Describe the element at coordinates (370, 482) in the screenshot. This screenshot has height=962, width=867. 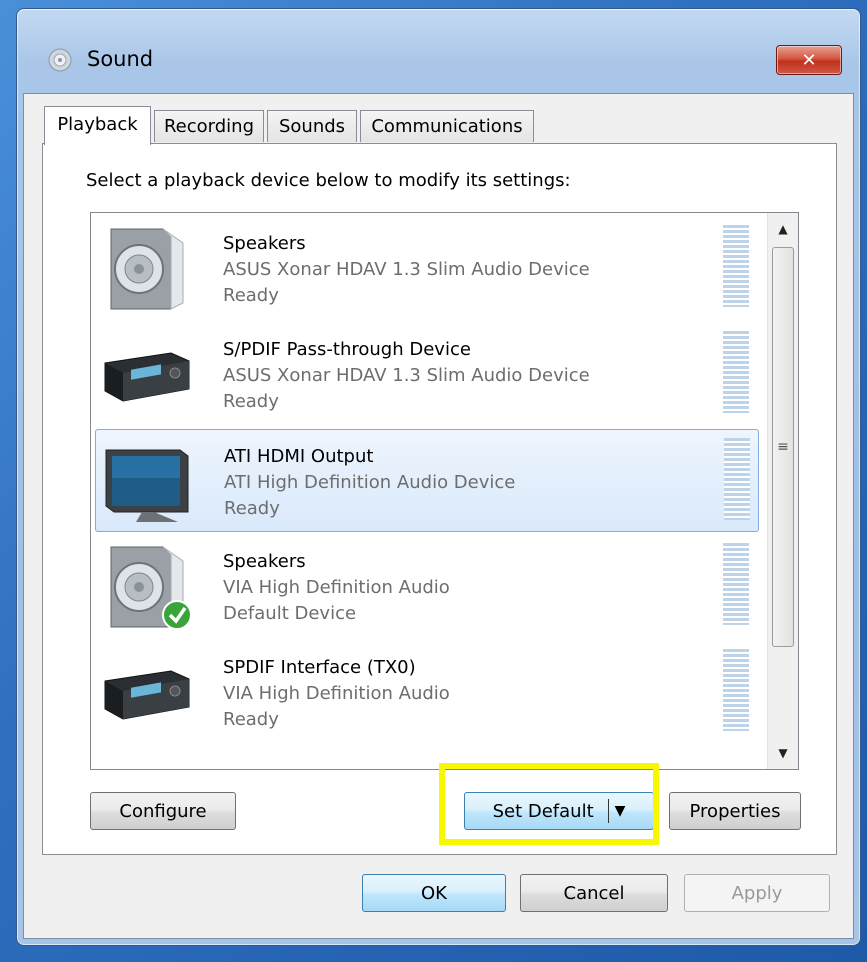
I see `device-driver: ATI High Definition Audio Device` at that location.